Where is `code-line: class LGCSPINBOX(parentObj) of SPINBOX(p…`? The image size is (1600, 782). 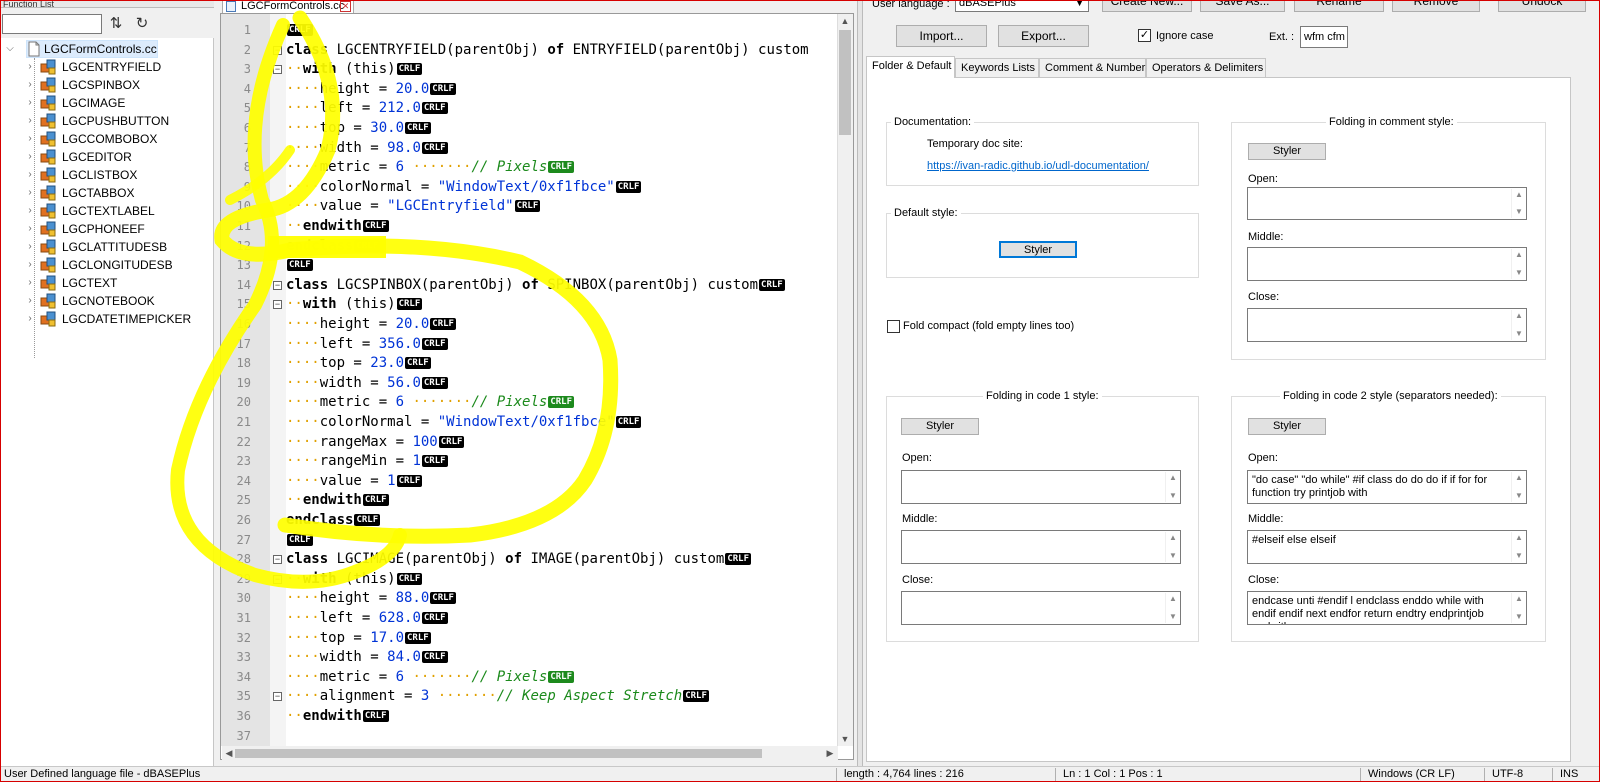 code-line: class LGCSPINBOX(parentObj) of SPINBOX(p… is located at coordinates (535, 285).